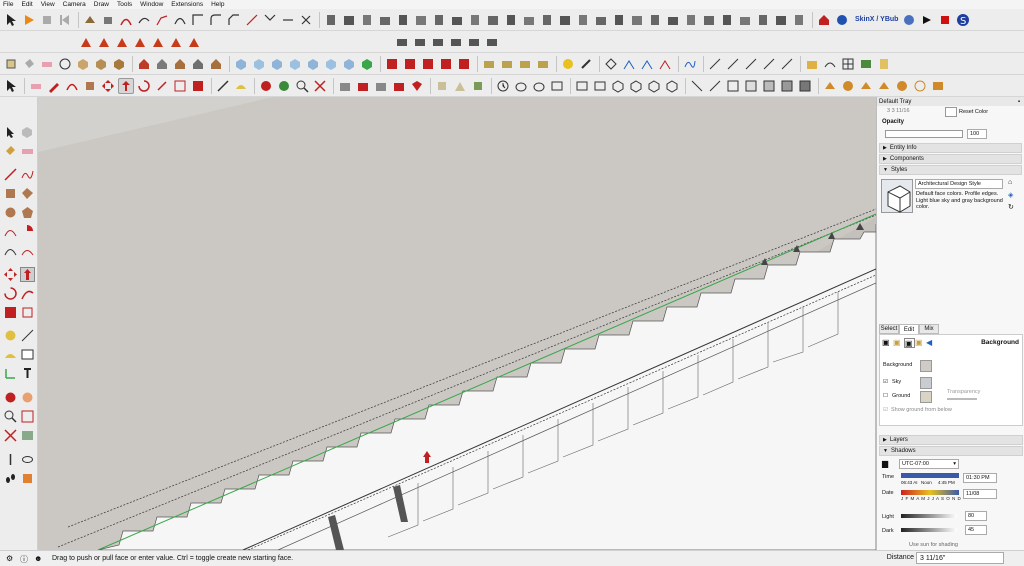  Describe the element at coordinates (930, 475) in the screenshot. I see `time-slider` at that location.